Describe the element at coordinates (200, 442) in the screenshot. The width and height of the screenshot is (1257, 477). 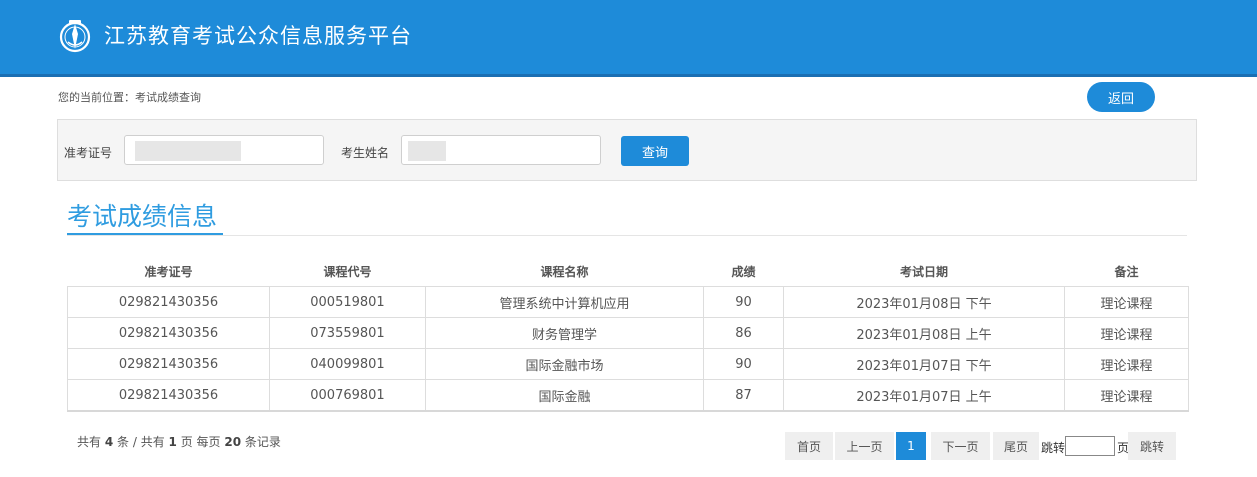
I see `summary-text: 页 每页` at that location.